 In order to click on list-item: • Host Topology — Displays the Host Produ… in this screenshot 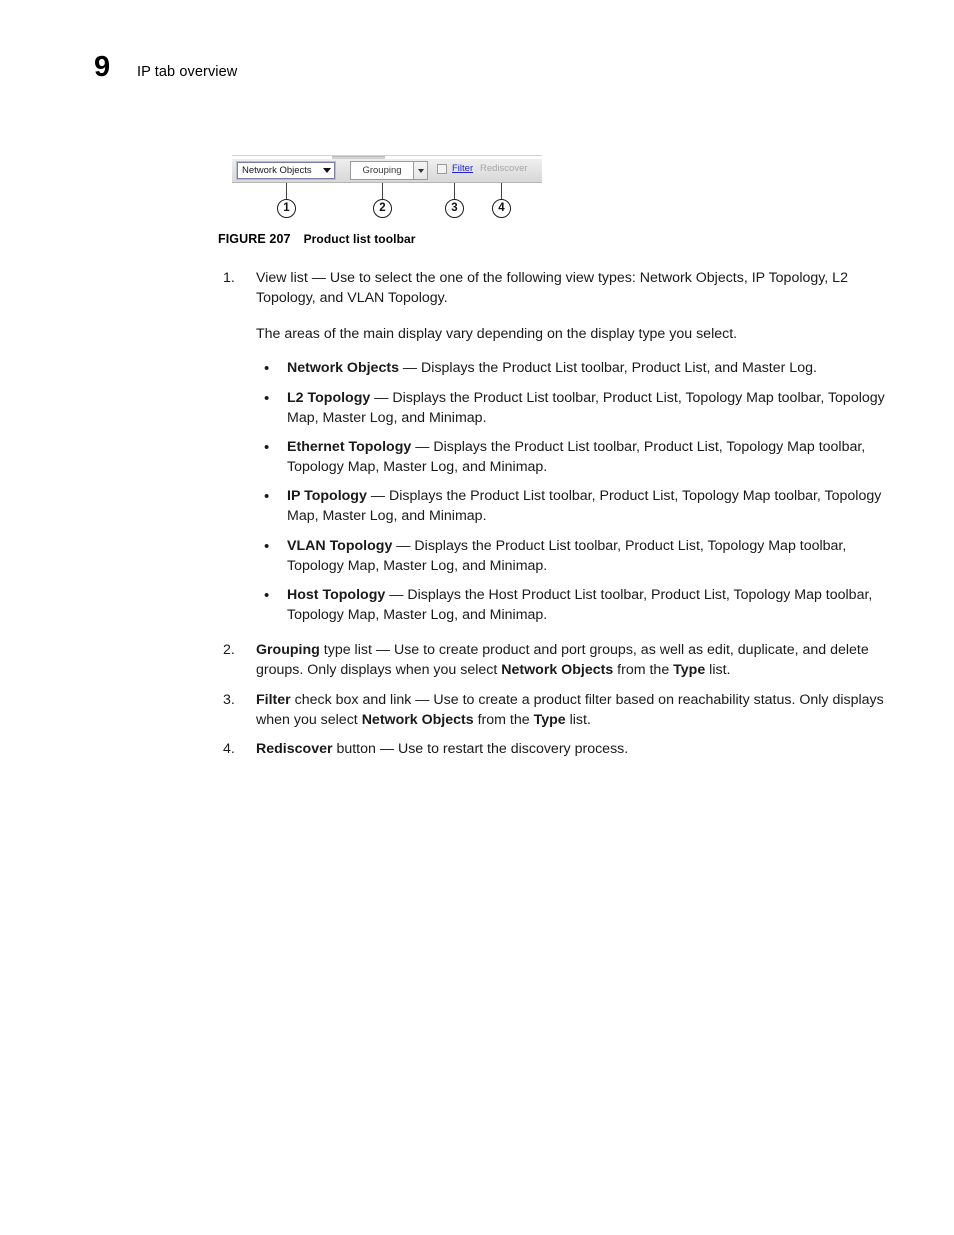, I will do `click(571, 605)`.